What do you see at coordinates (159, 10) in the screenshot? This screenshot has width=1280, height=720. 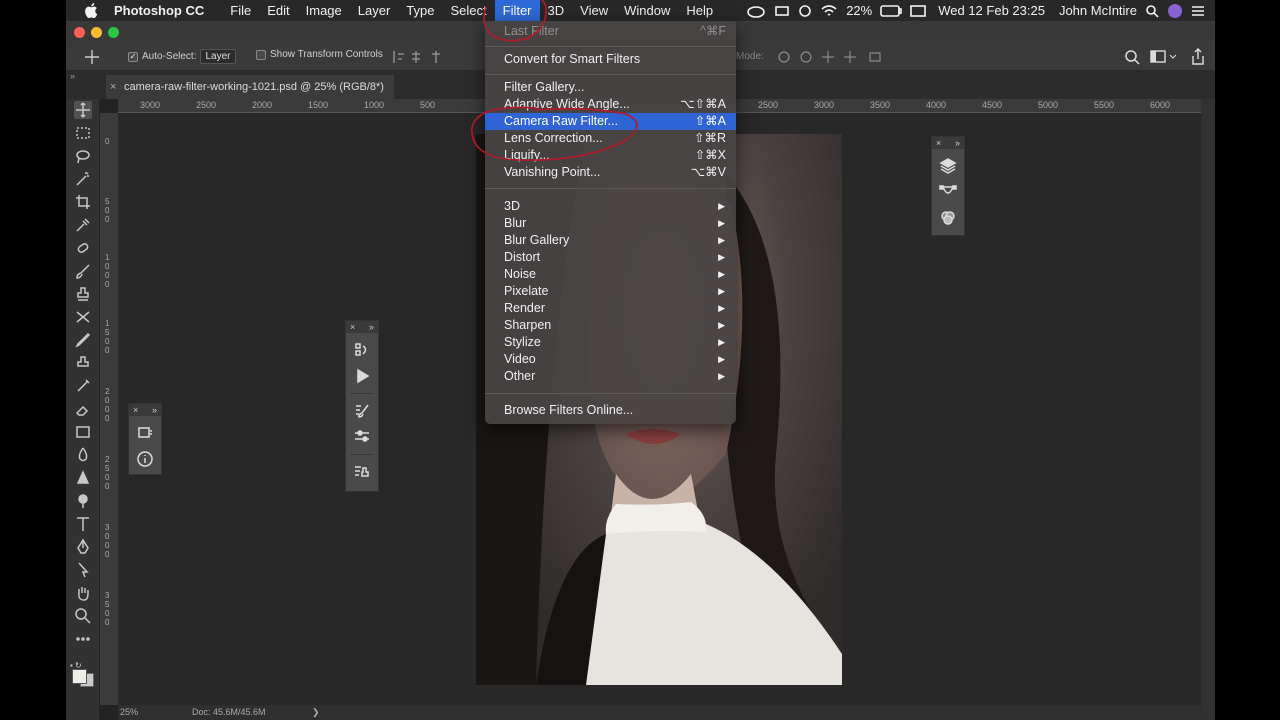 I see `app-name-menu: Photoshop CC` at bounding box center [159, 10].